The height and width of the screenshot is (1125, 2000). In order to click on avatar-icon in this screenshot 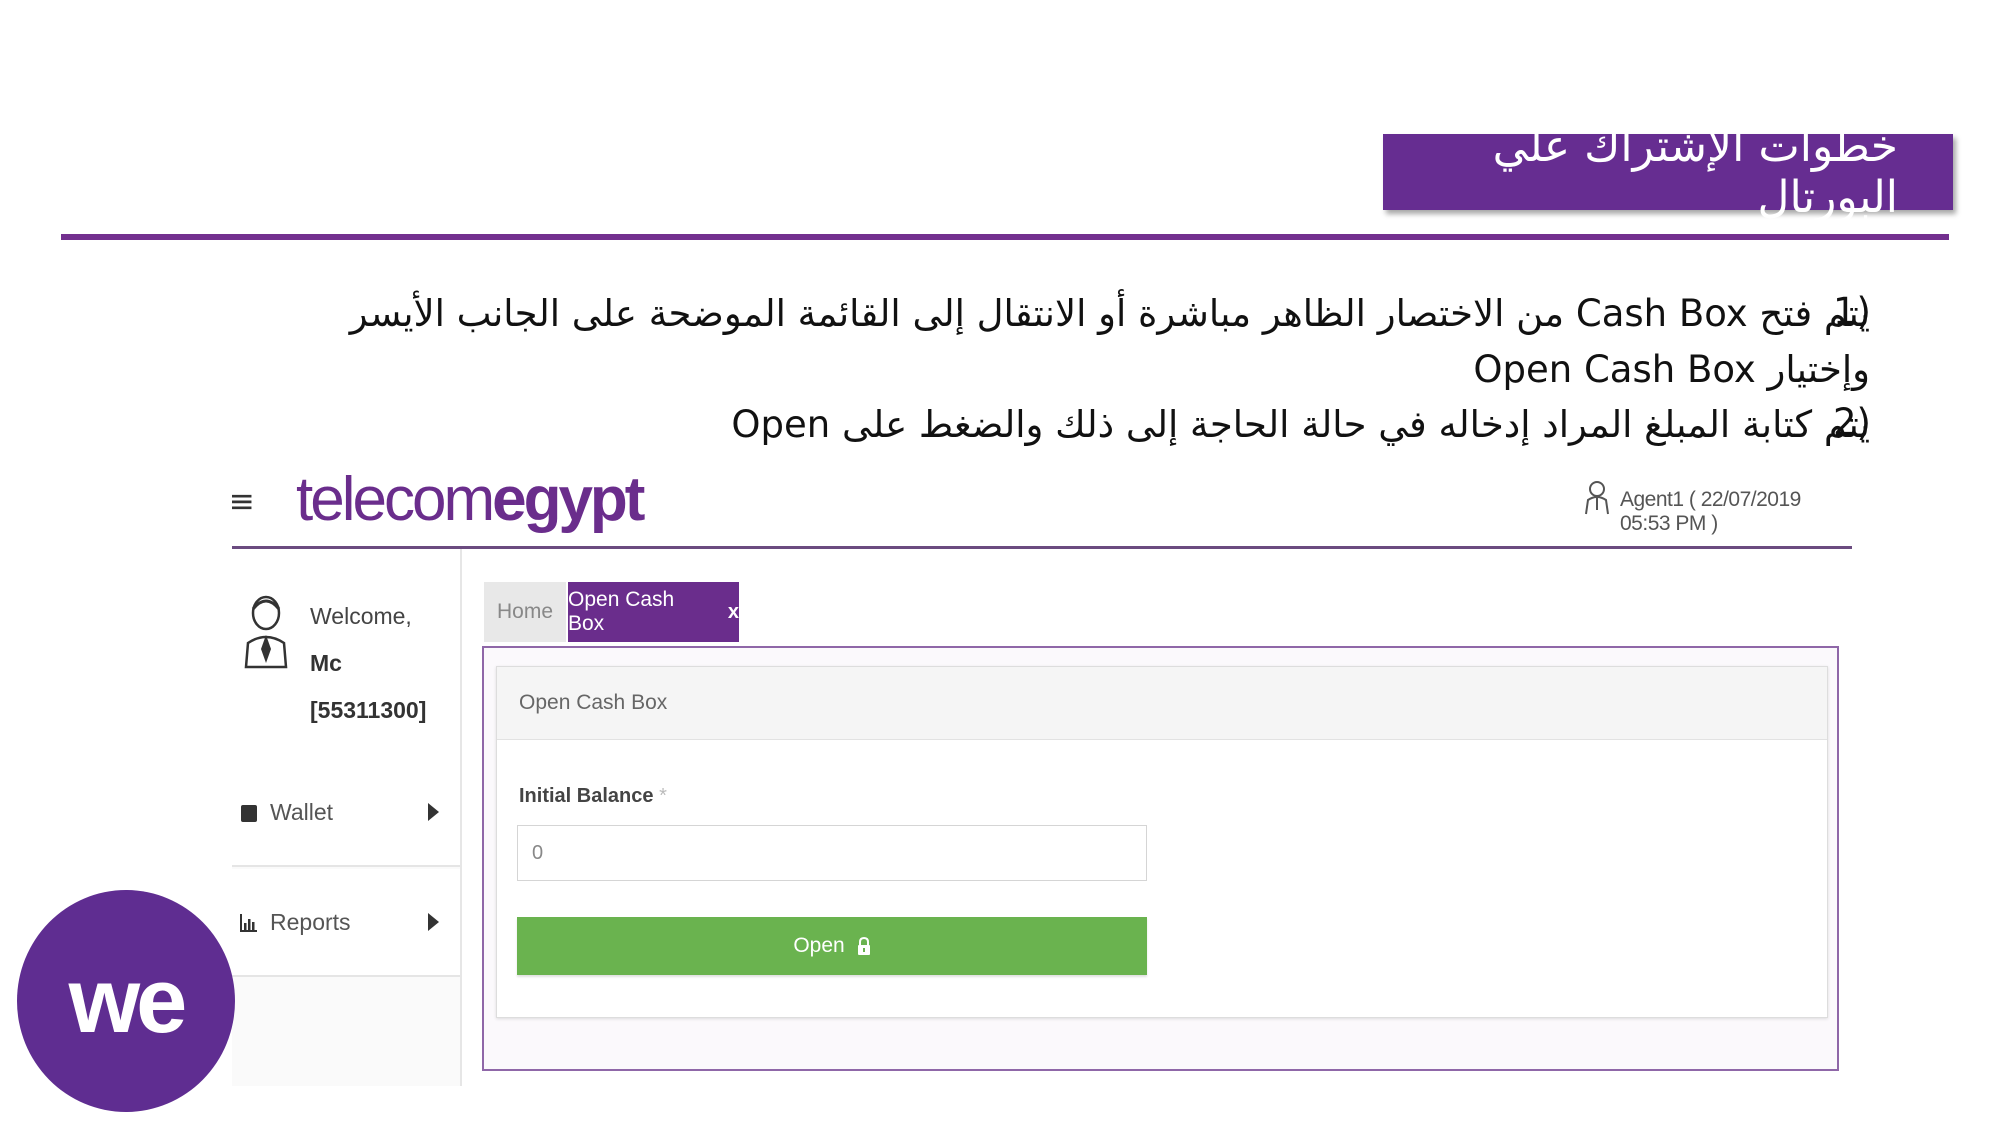, I will do `click(266, 632)`.